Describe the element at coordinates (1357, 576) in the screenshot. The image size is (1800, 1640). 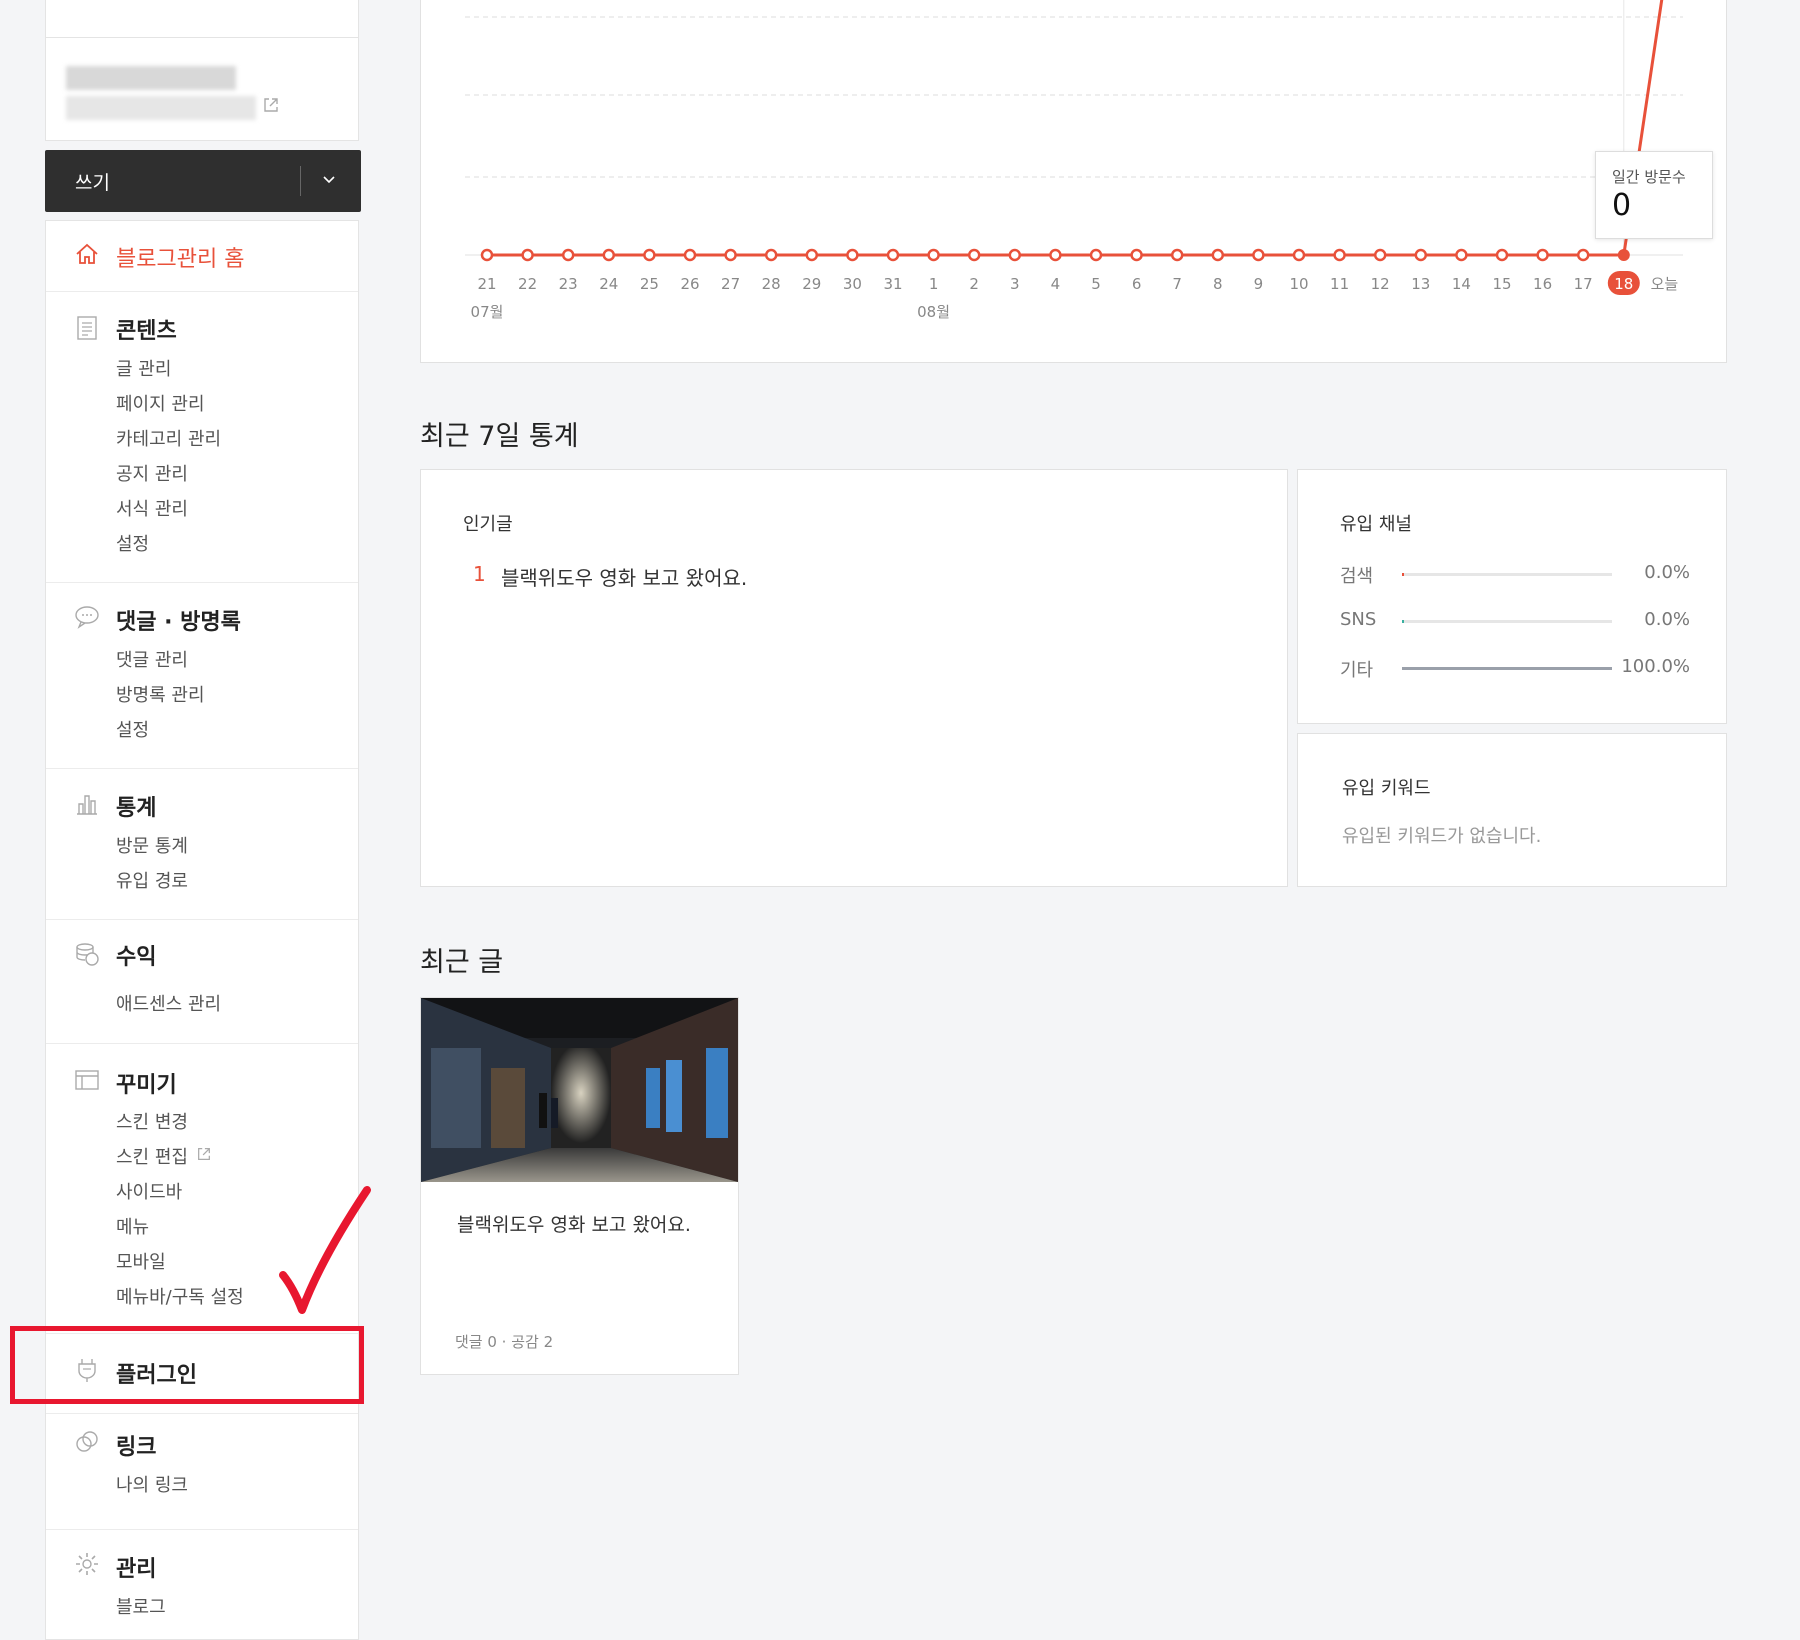
I see `channel-name: 검색` at that location.